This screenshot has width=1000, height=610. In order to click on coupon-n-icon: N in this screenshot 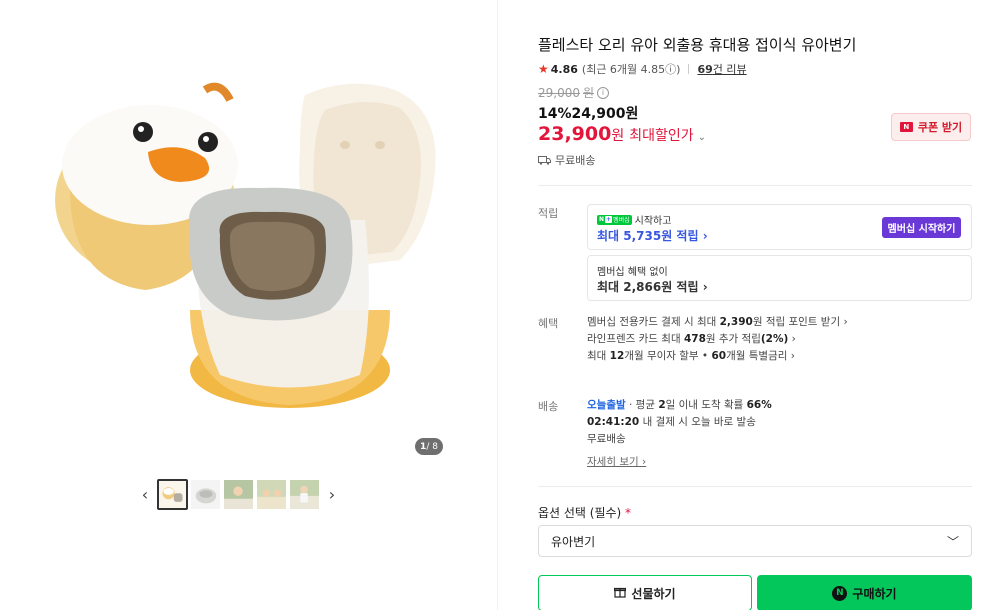, I will do `click(906, 127)`.